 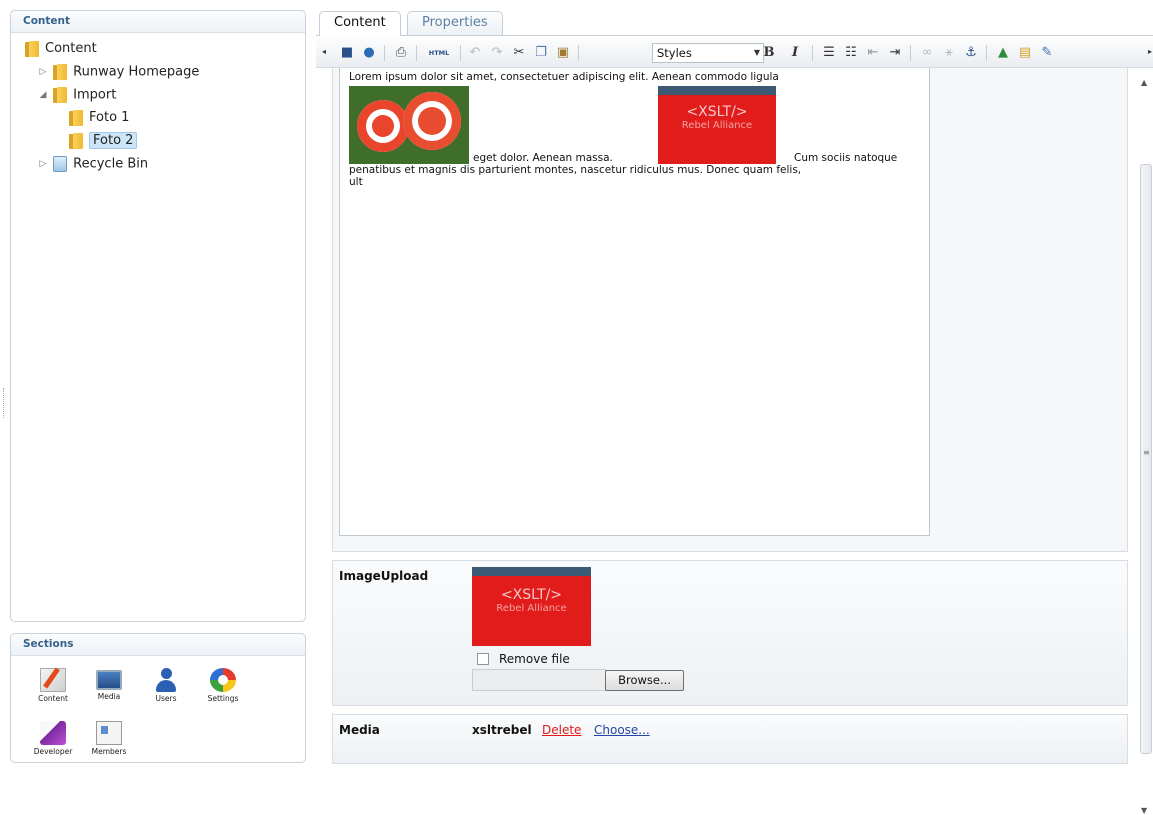 I want to click on section-users: Users, so click(x=166, y=685).